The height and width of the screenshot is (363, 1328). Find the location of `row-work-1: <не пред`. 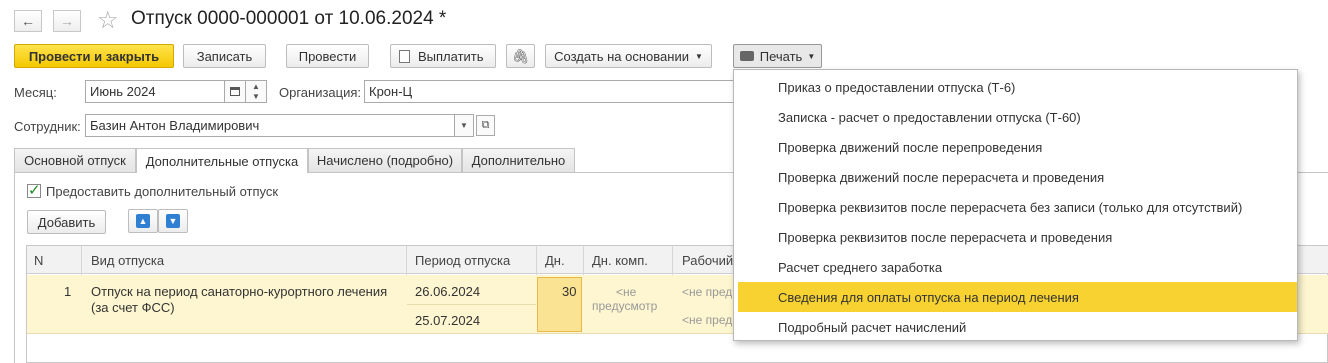

row-work-1: <не пред is located at coordinates (707, 292).